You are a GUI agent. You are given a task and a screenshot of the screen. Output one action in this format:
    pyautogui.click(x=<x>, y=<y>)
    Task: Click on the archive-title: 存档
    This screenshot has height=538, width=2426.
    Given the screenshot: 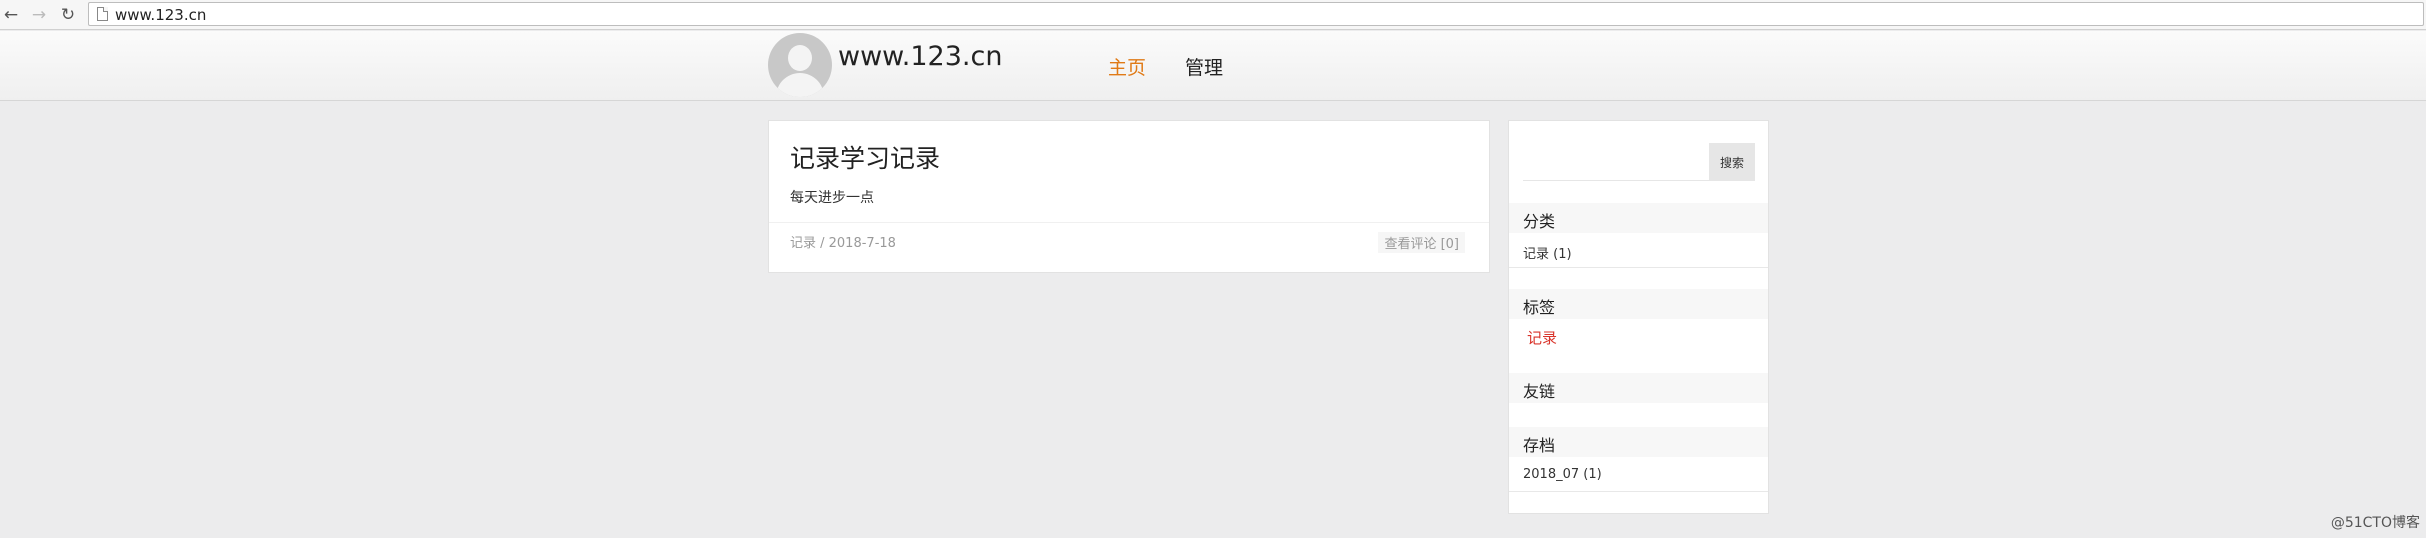 What is the action you would take?
    pyautogui.click(x=1539, y=445)
    